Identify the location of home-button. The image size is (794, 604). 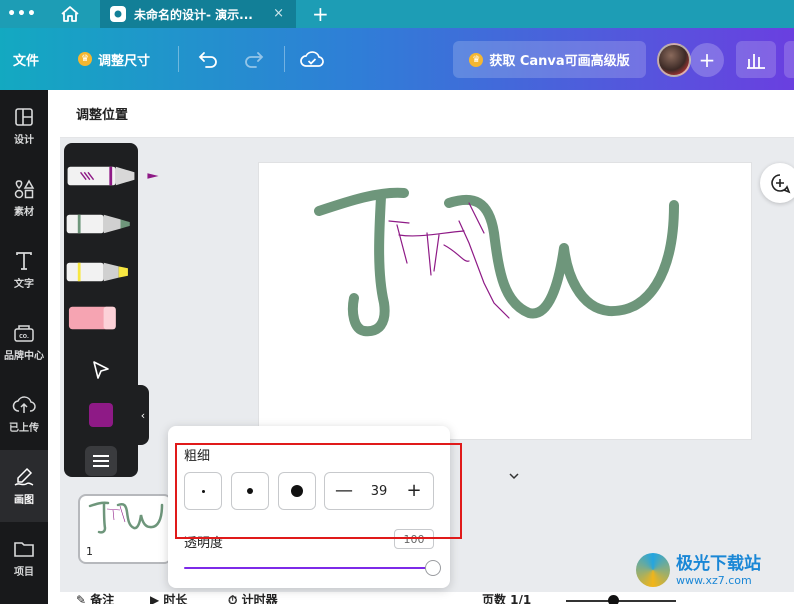
(70, 14).